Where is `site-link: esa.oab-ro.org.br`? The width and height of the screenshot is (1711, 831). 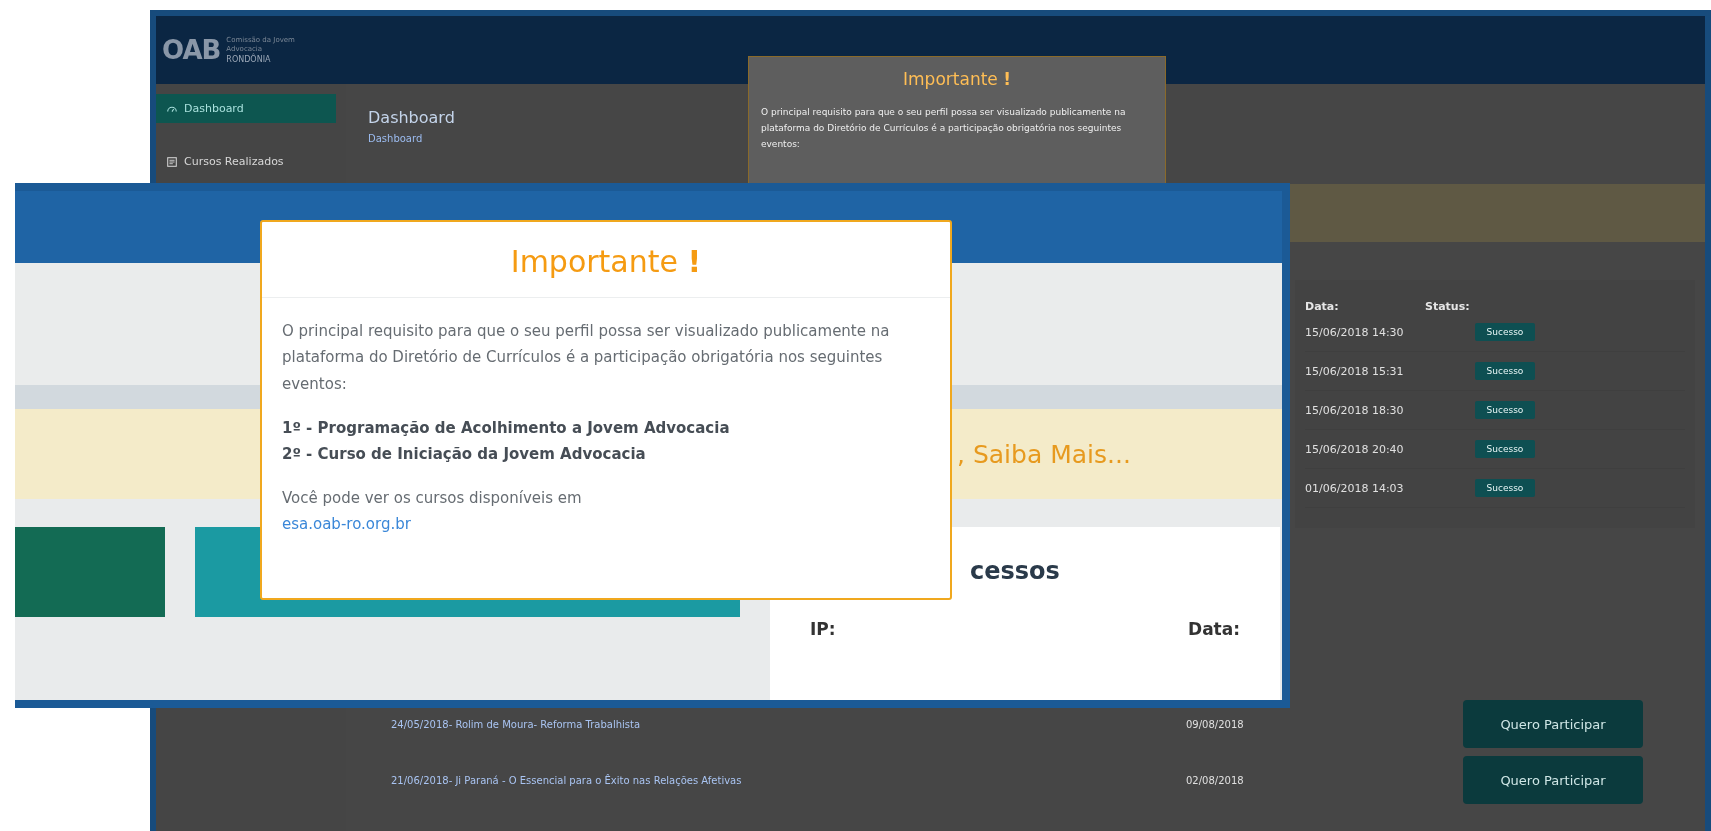
site-link: esa.oab-ro.org.br is located at coordinates (346, 523).